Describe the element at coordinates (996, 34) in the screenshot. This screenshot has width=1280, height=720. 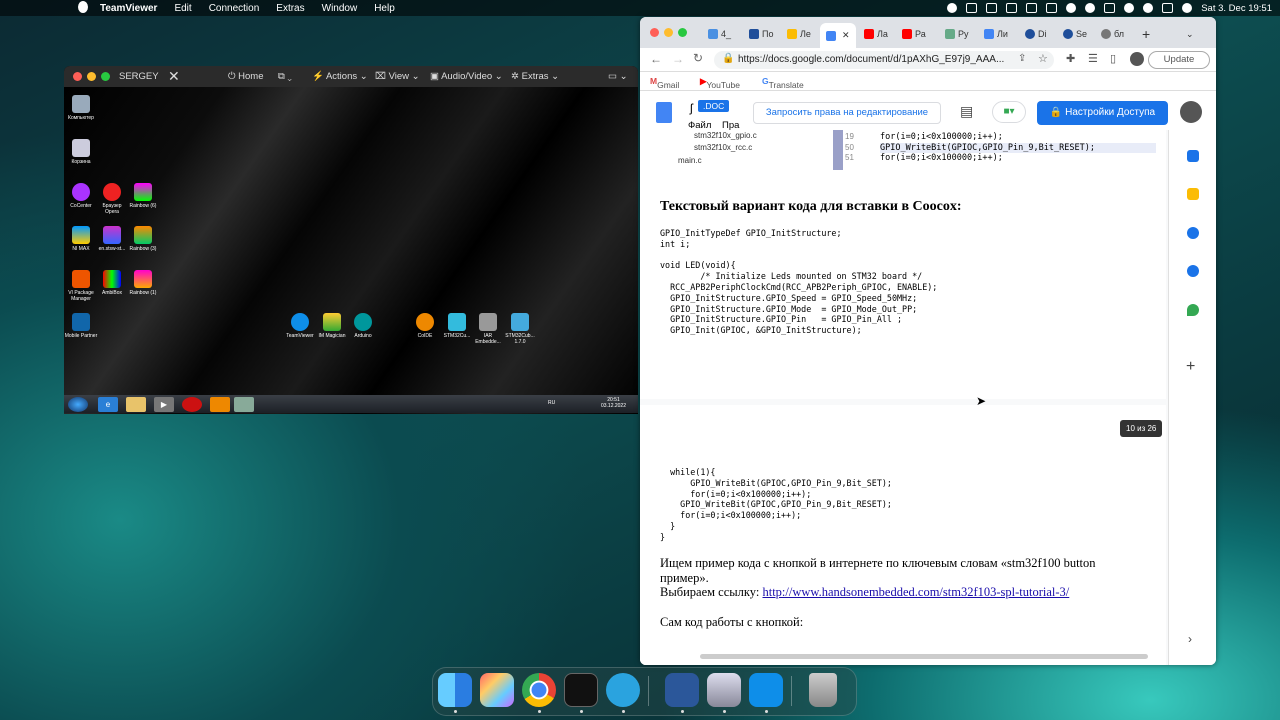
I see `tab-7: Ли` at that location.